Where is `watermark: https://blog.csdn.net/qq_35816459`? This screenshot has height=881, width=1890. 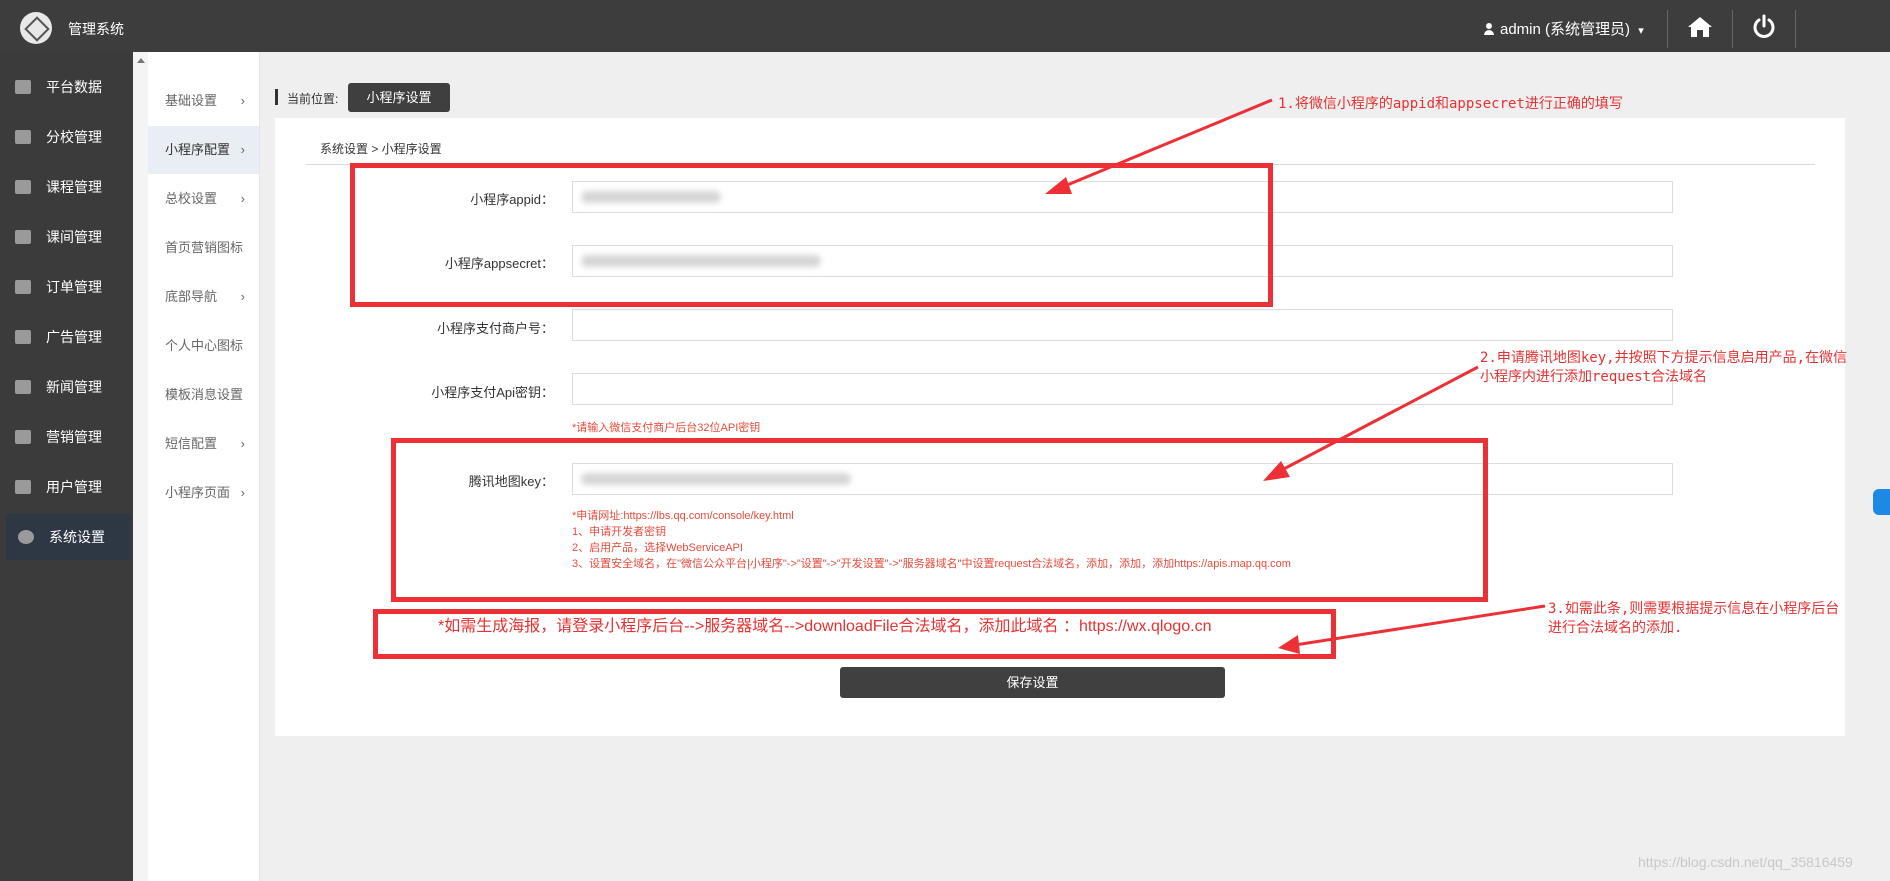
watermark: https://blog.csdn.net/qq_35816459 is located at coordinates (1745, 862).